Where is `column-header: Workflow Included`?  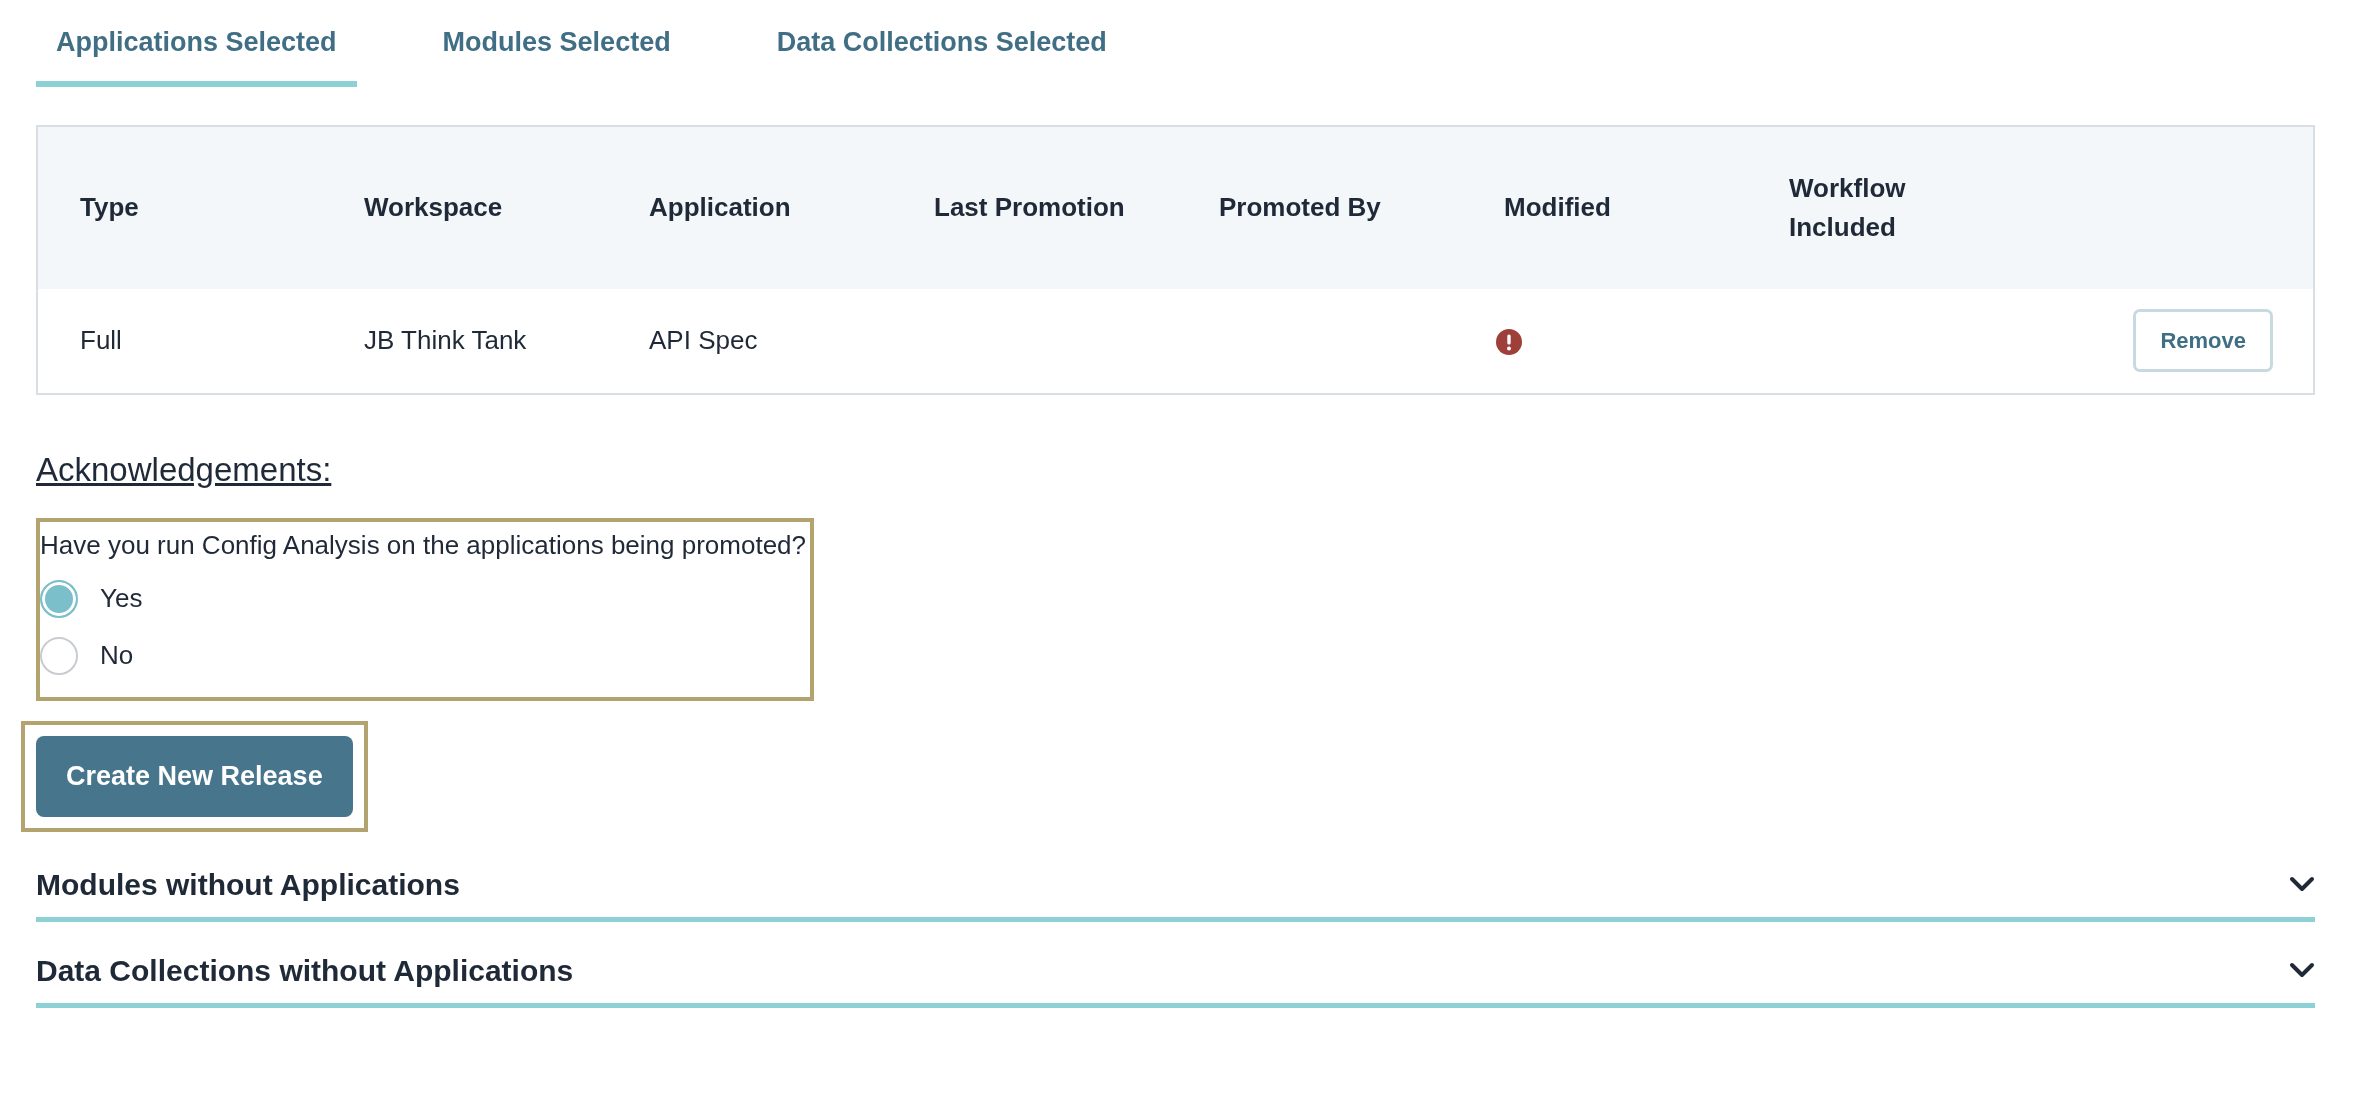 column-header: Workflow Included is located at coordinates (1848, 207).